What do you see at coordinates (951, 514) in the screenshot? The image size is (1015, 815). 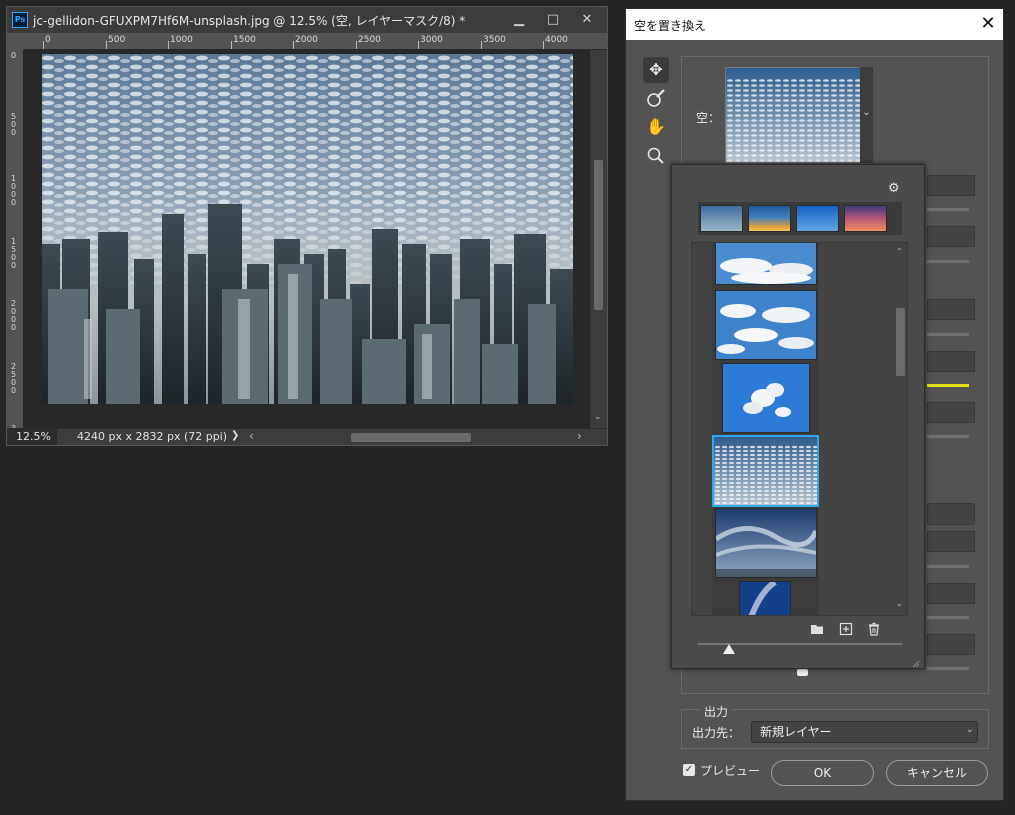 I see `hidden-dropdown` at bounding box center [951, 514].